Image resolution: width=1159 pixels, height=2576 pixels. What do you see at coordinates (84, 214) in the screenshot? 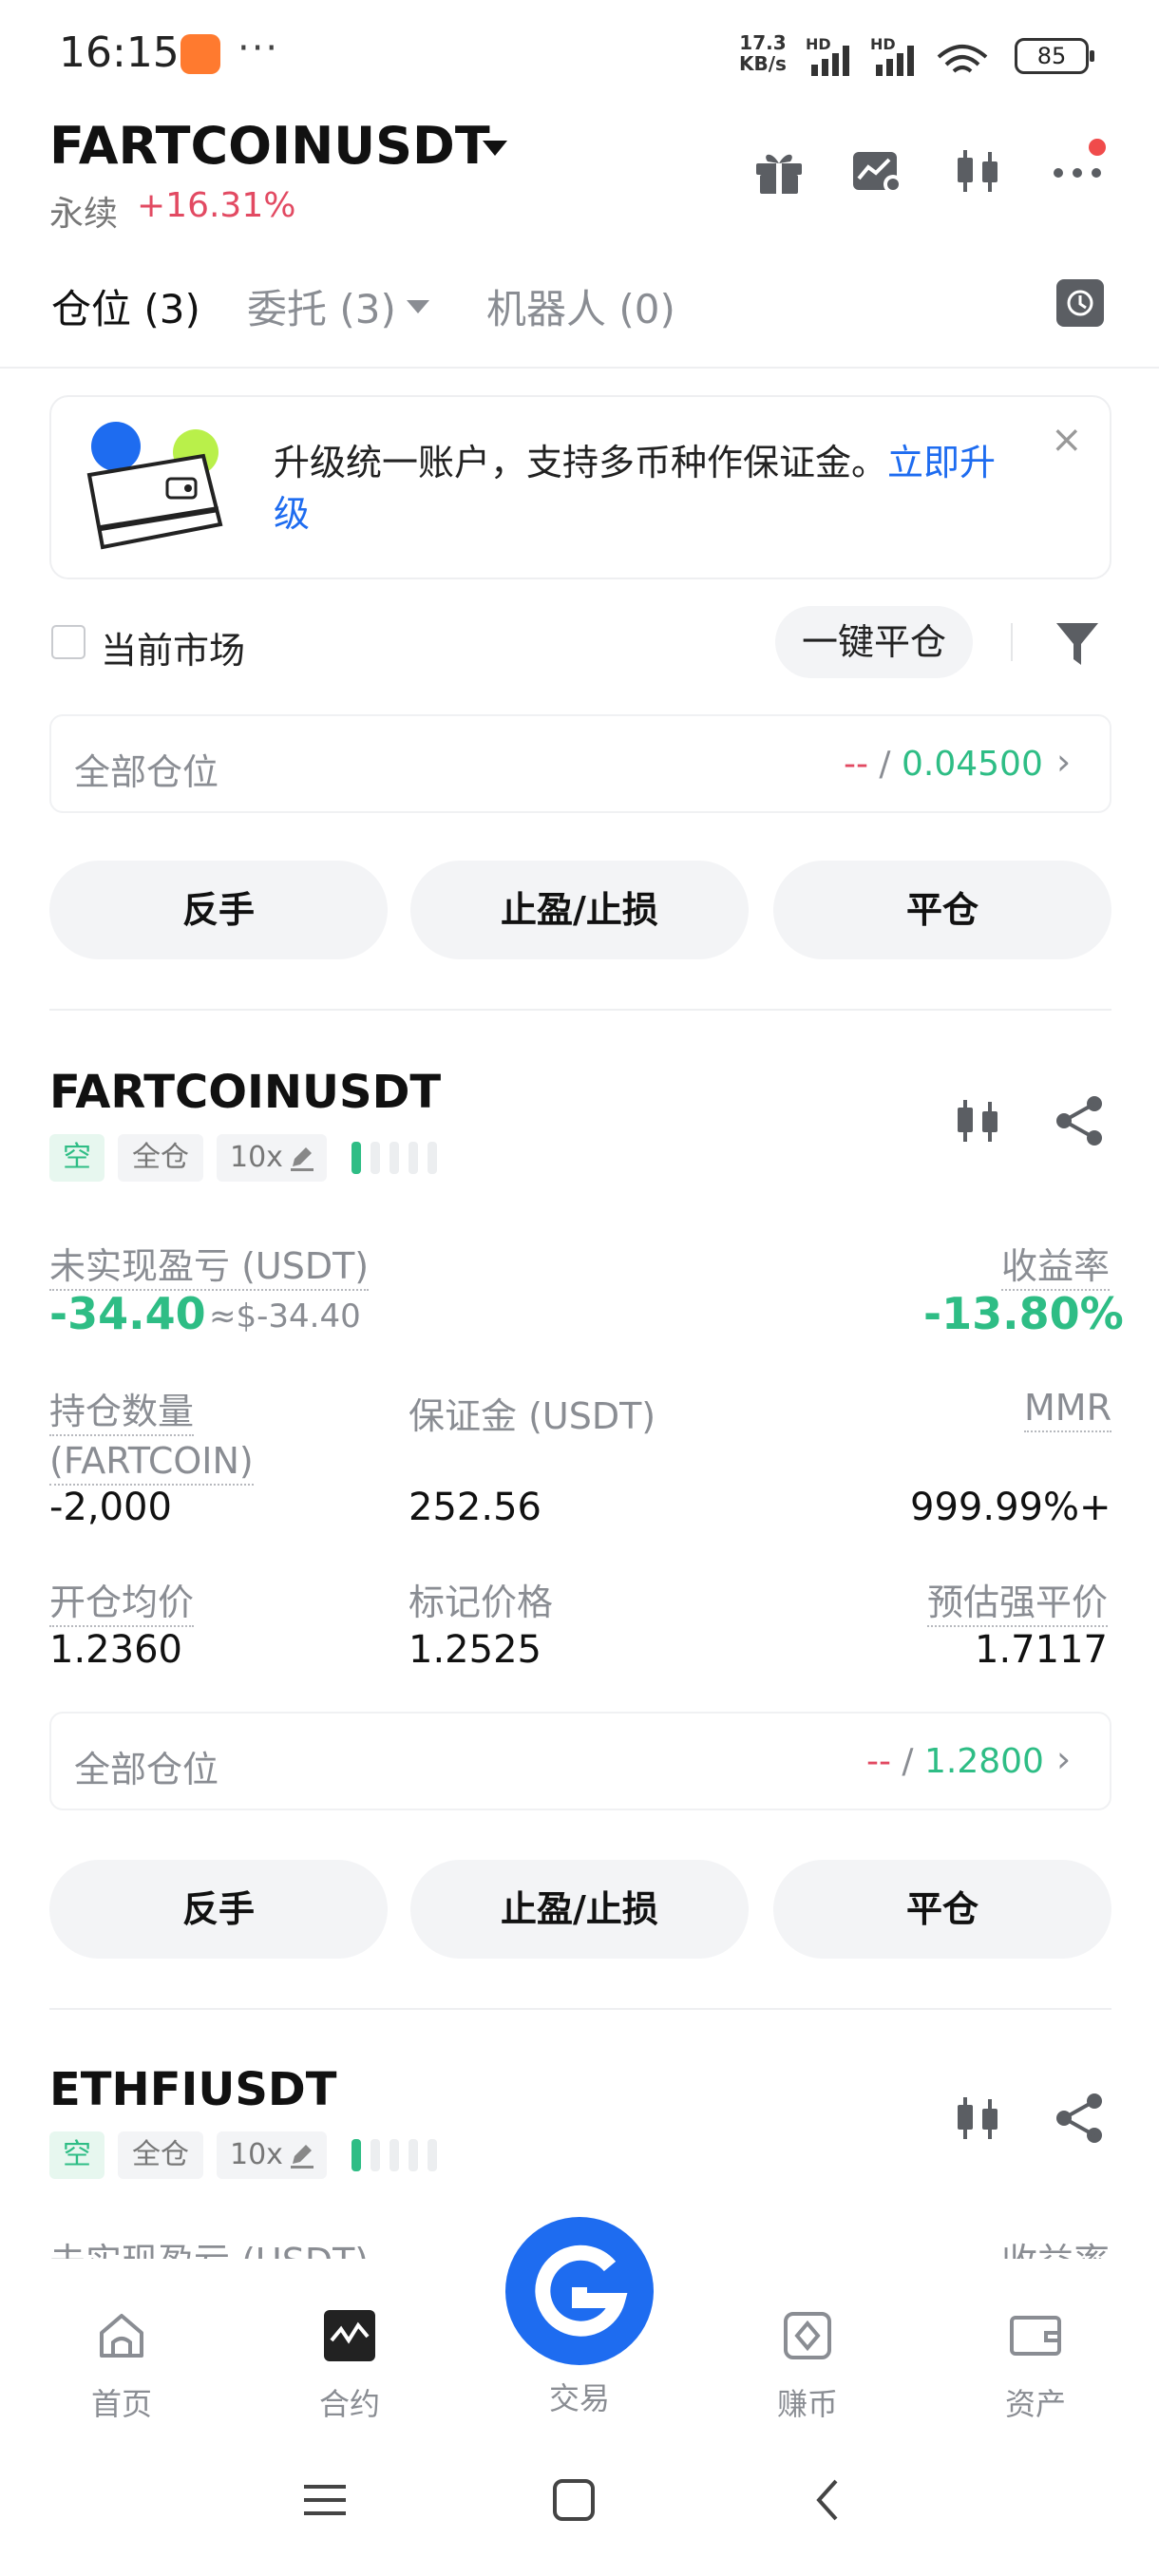
I see `contract-type: 永续` at bounding box center [84, 214].